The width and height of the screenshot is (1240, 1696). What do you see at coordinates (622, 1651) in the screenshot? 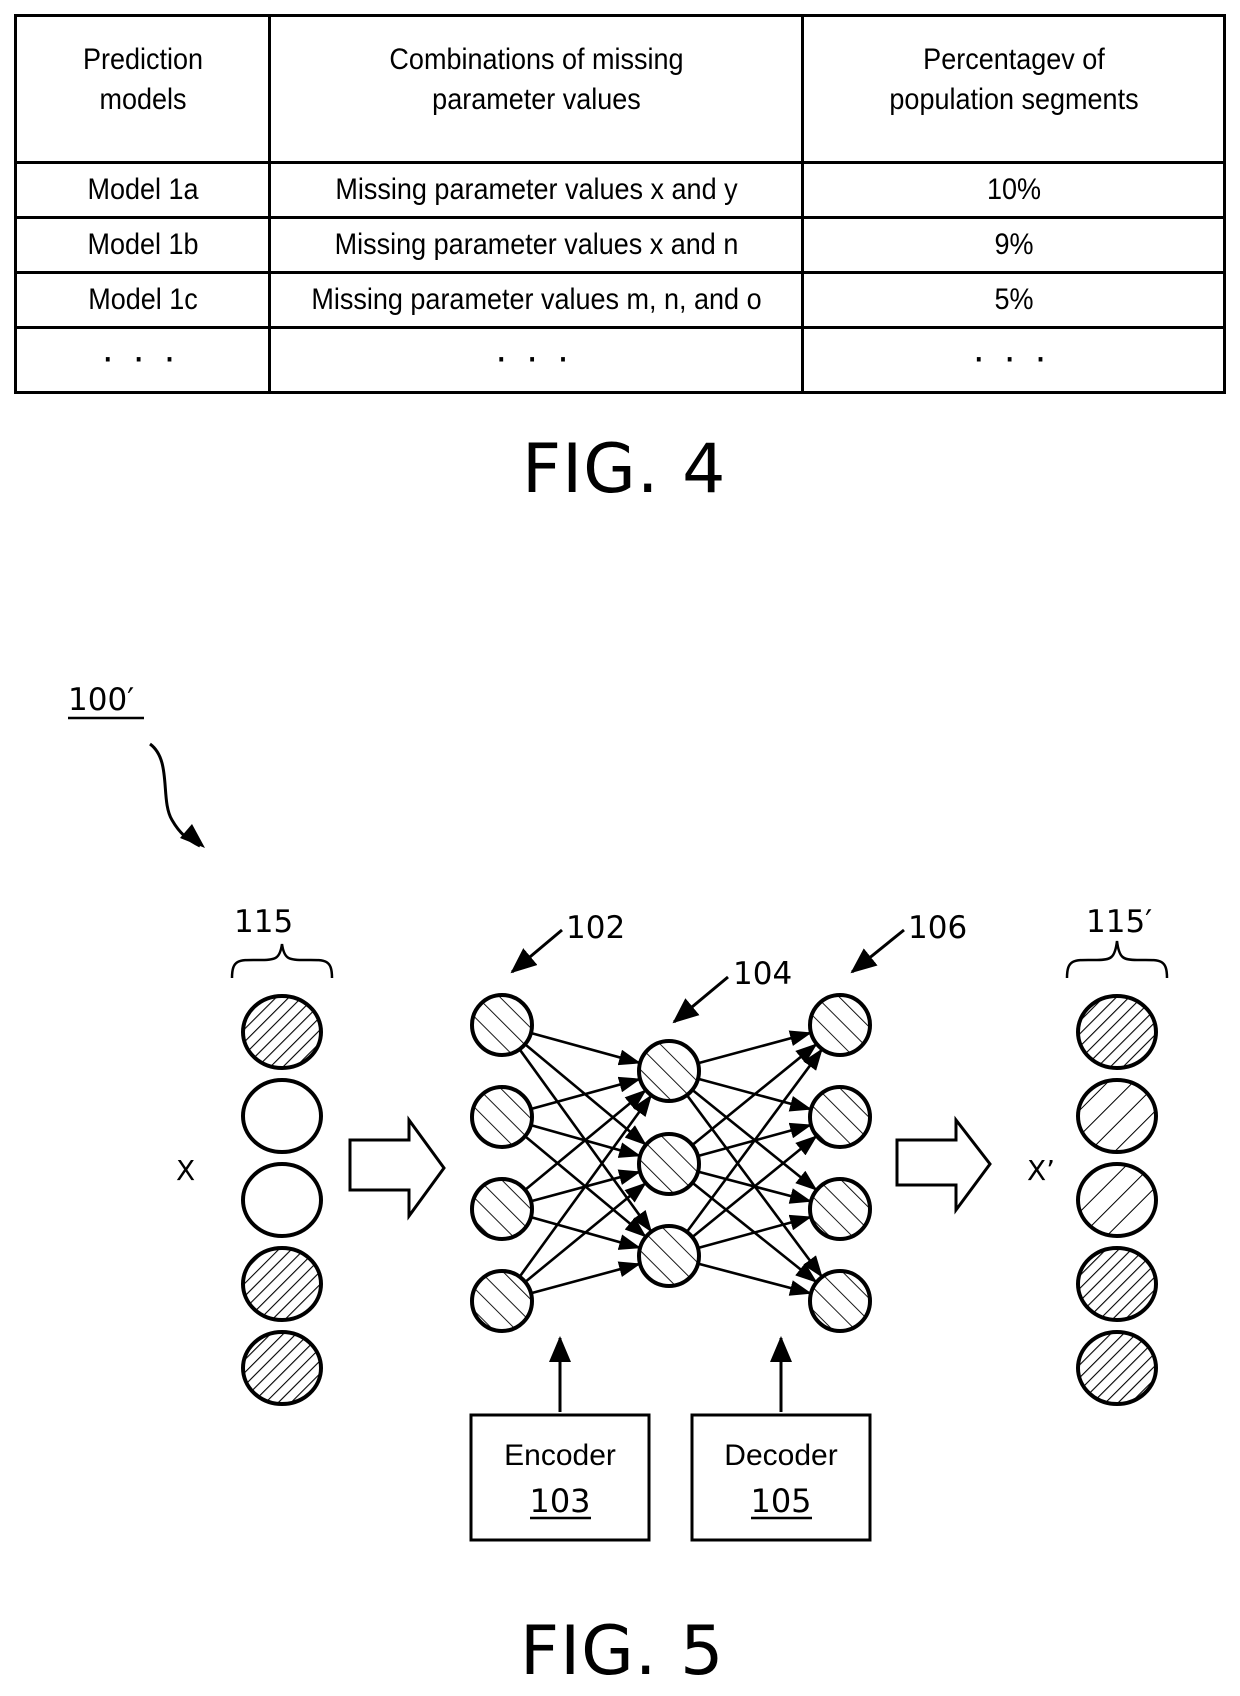
I see `fig5-caption: FIG. 5` at bounding box center [622, 1651].